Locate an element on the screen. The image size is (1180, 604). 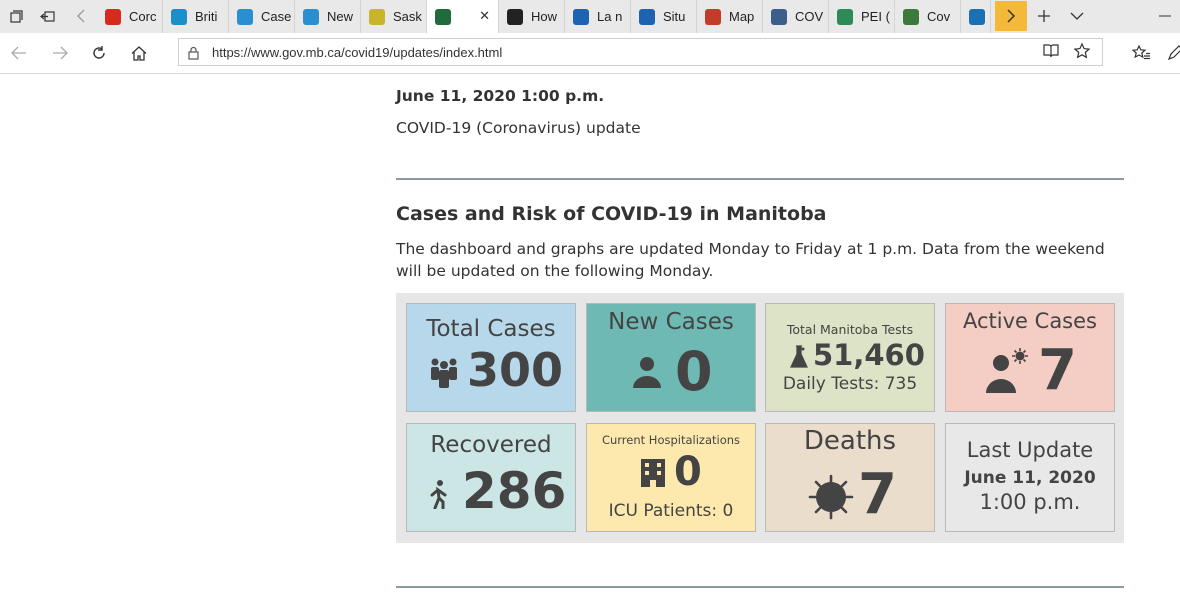
lock-icon is located at coordinates (193, 54).